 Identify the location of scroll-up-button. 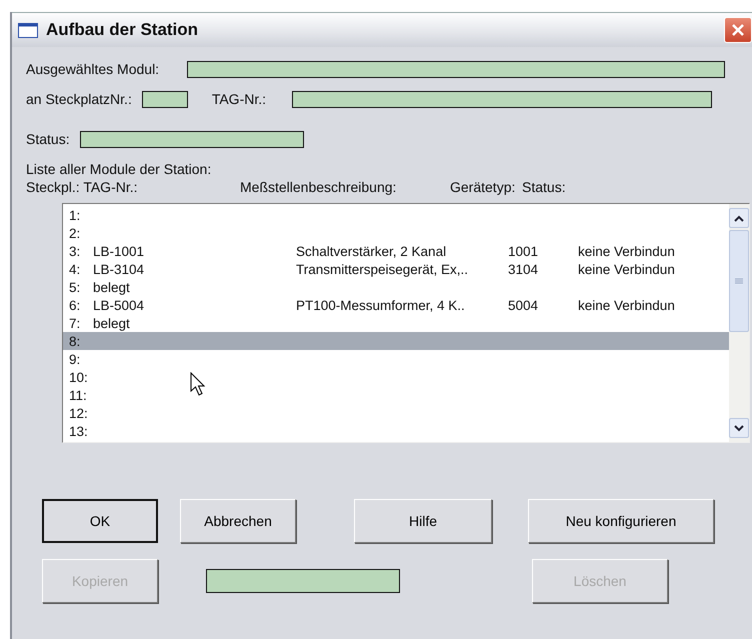
(739, 218).